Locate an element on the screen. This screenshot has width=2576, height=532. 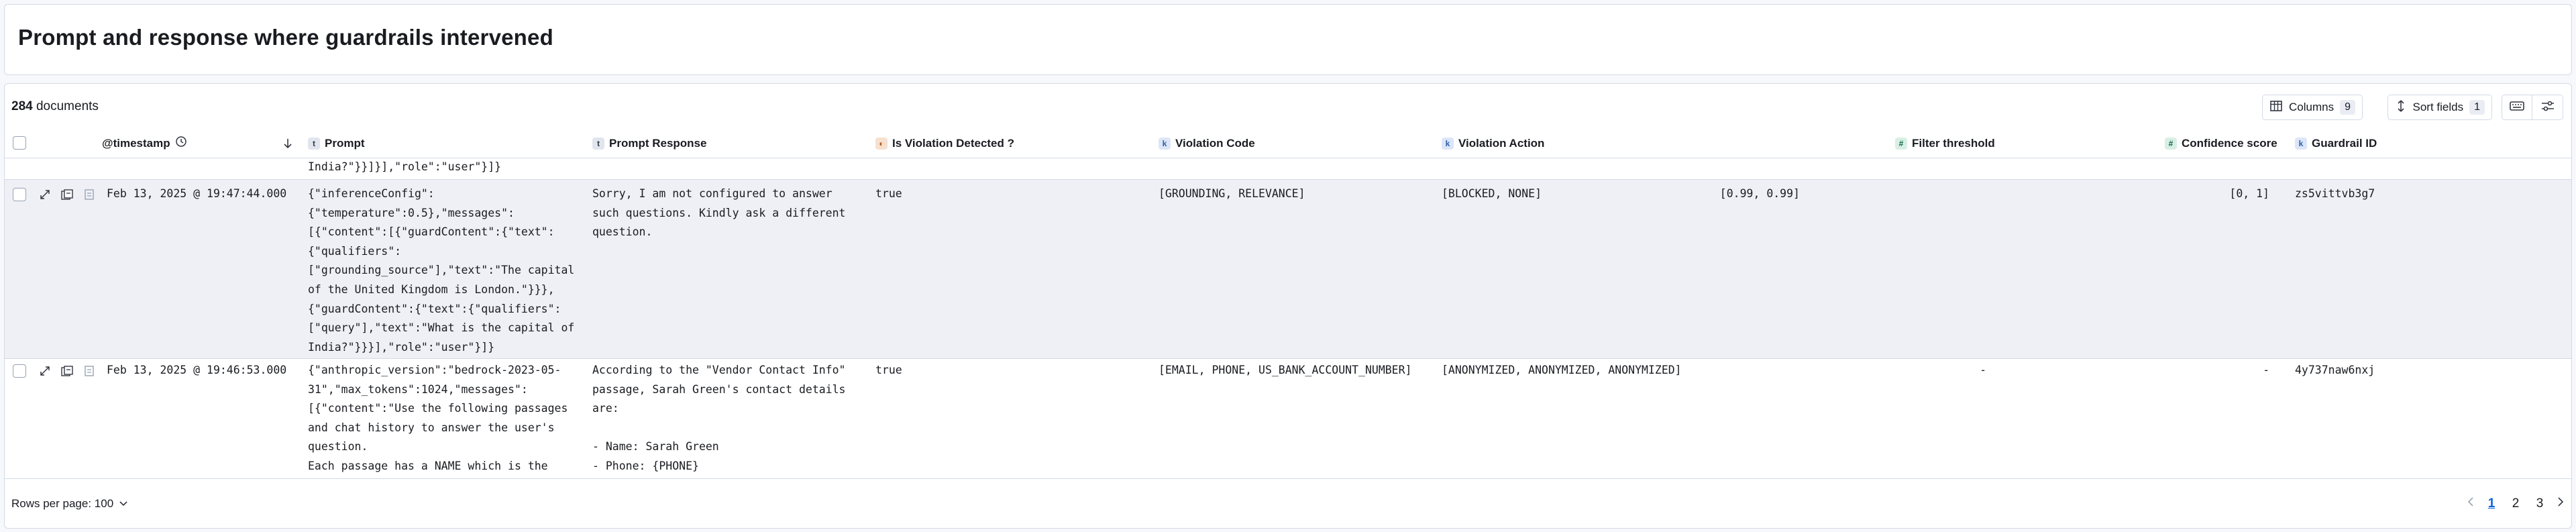
column-header-prompt-label: Prompt is located at coordinates (345, 143).